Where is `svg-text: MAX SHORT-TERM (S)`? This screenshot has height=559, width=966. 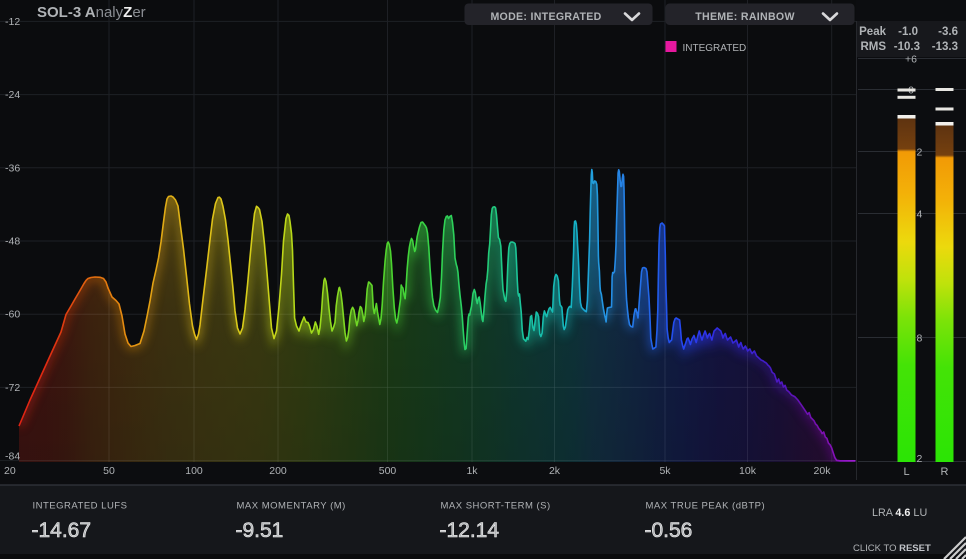
svg-text: MAX SHORT-TERM (S) is located at coordinates (496, 506).